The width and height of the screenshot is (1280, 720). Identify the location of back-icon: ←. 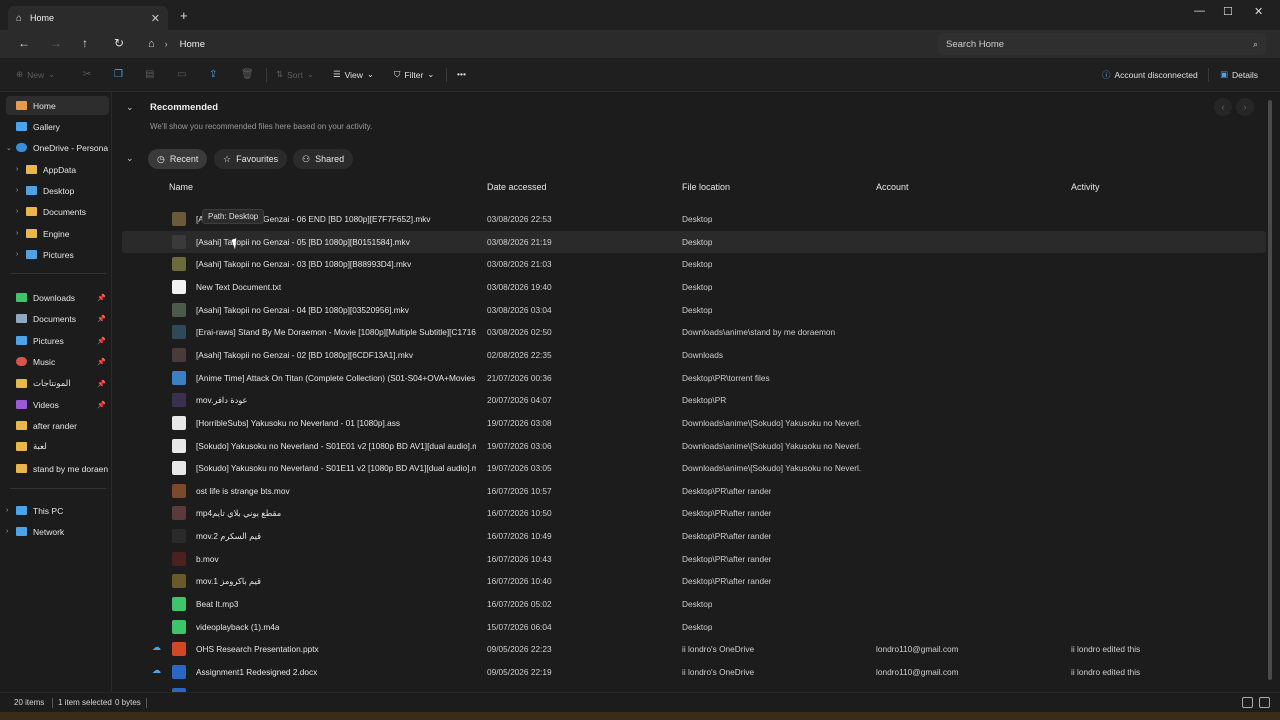
(24, 43).